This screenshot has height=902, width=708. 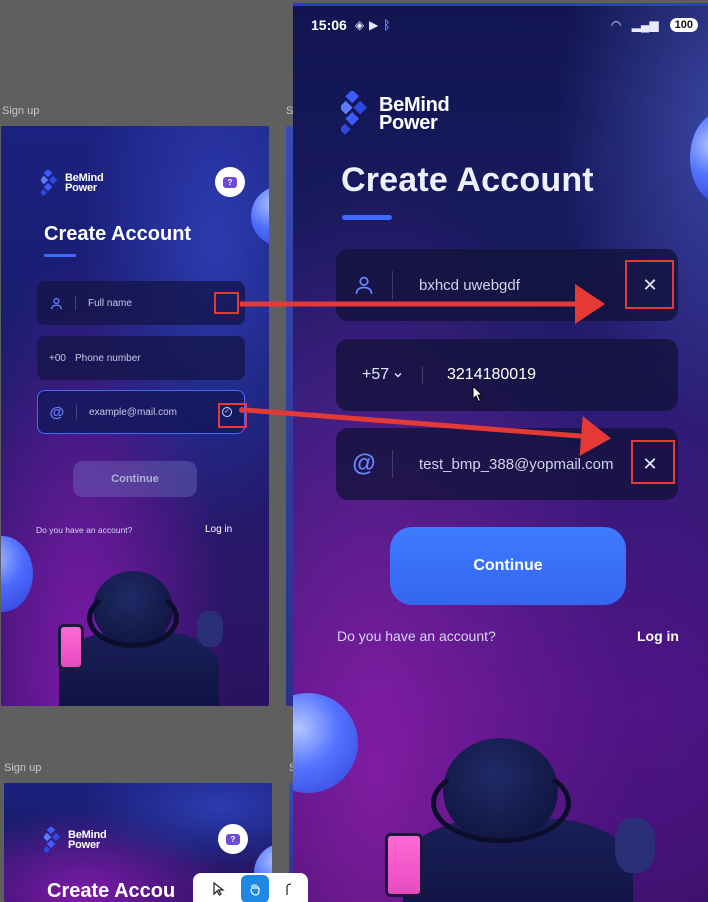 What do you see at coordinates (653, 462) in the screenshot?
I see `annotation-box-clear-email` at bounding box center [653, 462].